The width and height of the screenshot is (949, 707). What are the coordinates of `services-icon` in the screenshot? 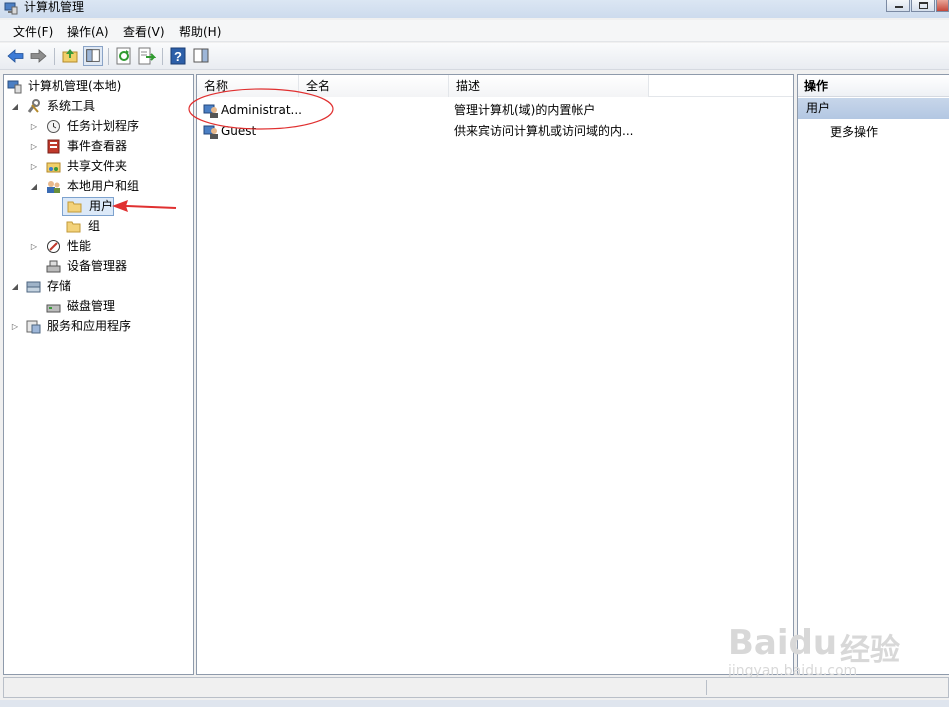 It's located at (33, 327).